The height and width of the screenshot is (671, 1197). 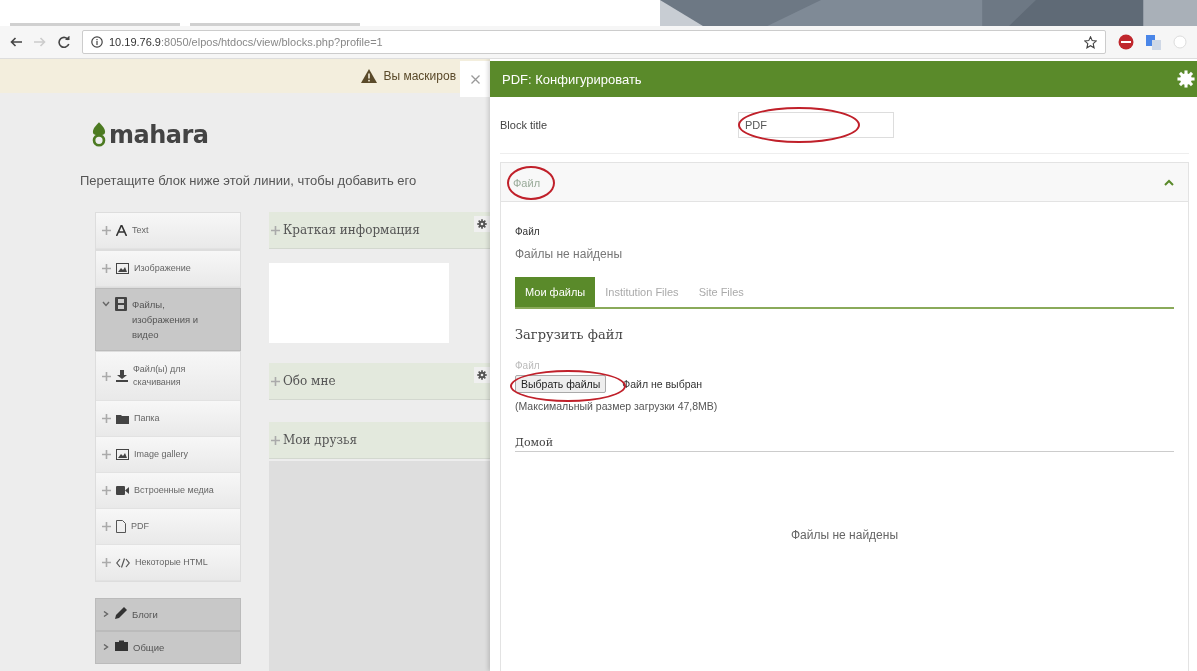 I want to click on close-icon, so click(x=475, y=79).